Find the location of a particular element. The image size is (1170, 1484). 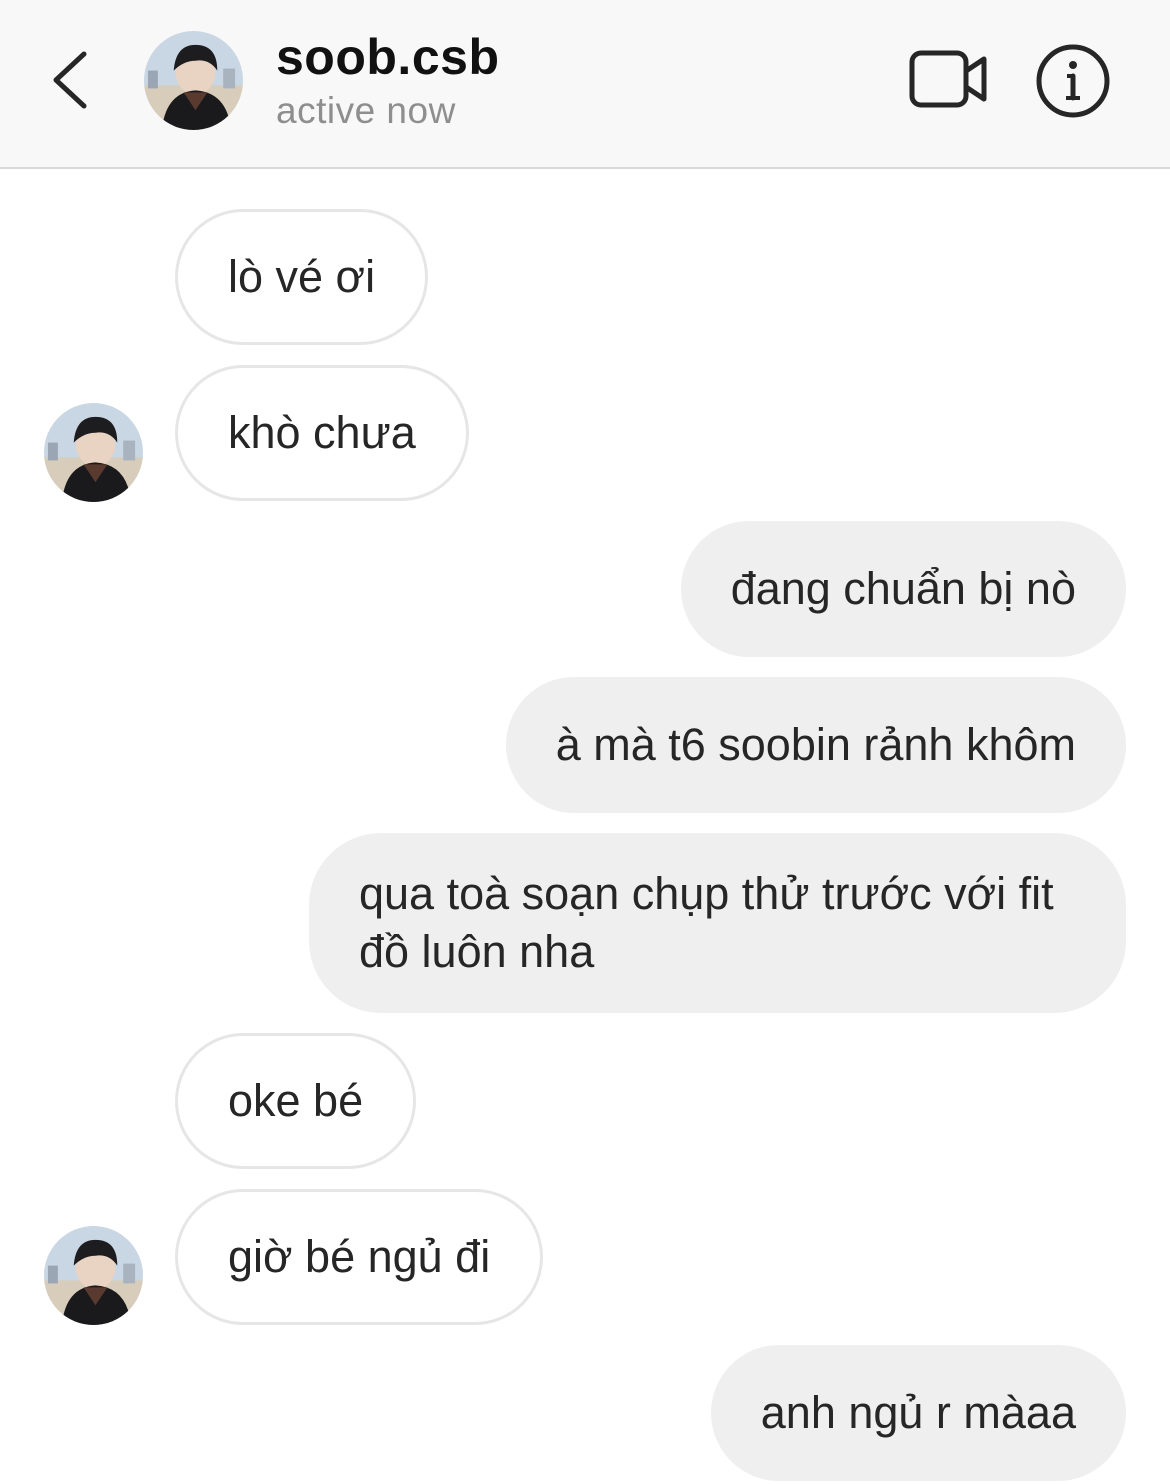

info-icon is located at coordinates (1073, 81).